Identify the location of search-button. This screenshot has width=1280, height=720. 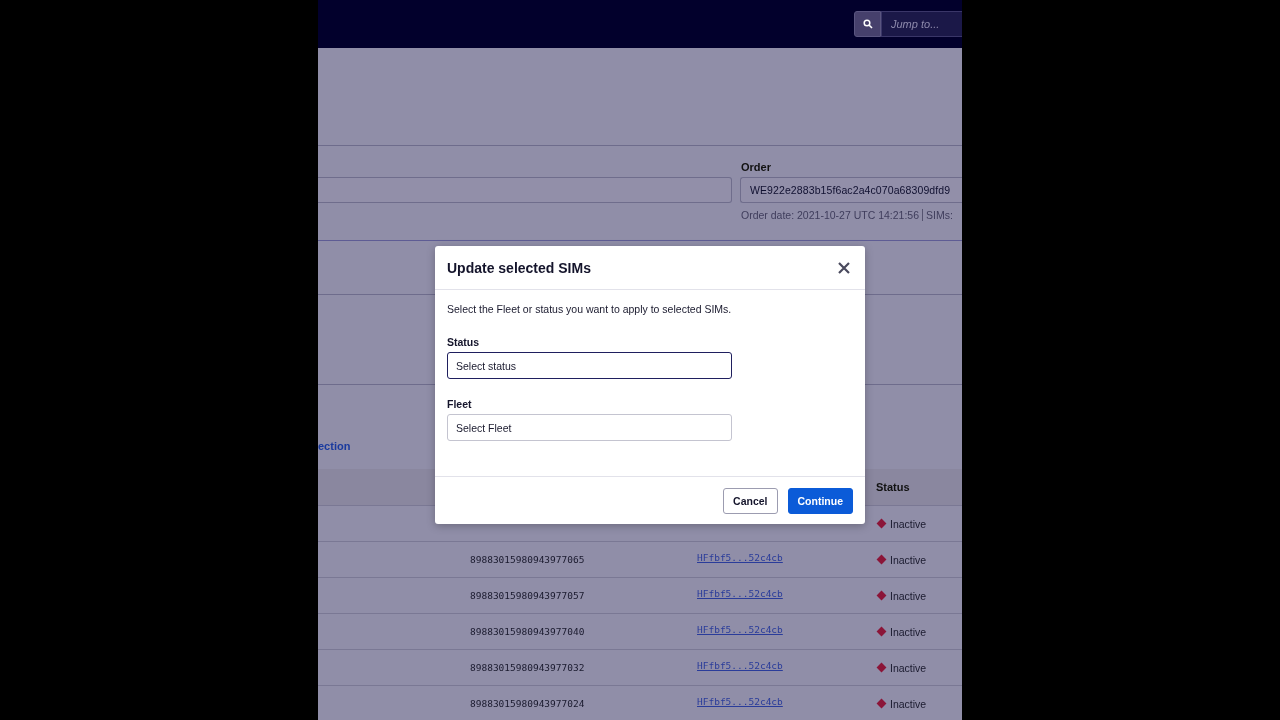
(867, 24).